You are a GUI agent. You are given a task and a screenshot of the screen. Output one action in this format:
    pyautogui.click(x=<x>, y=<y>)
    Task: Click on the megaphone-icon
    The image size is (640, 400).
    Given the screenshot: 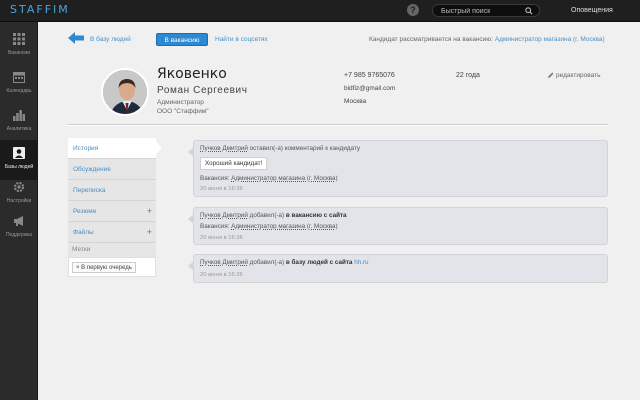 What is the action you would take?
    pyautogui.click(x=18, y=221)
    